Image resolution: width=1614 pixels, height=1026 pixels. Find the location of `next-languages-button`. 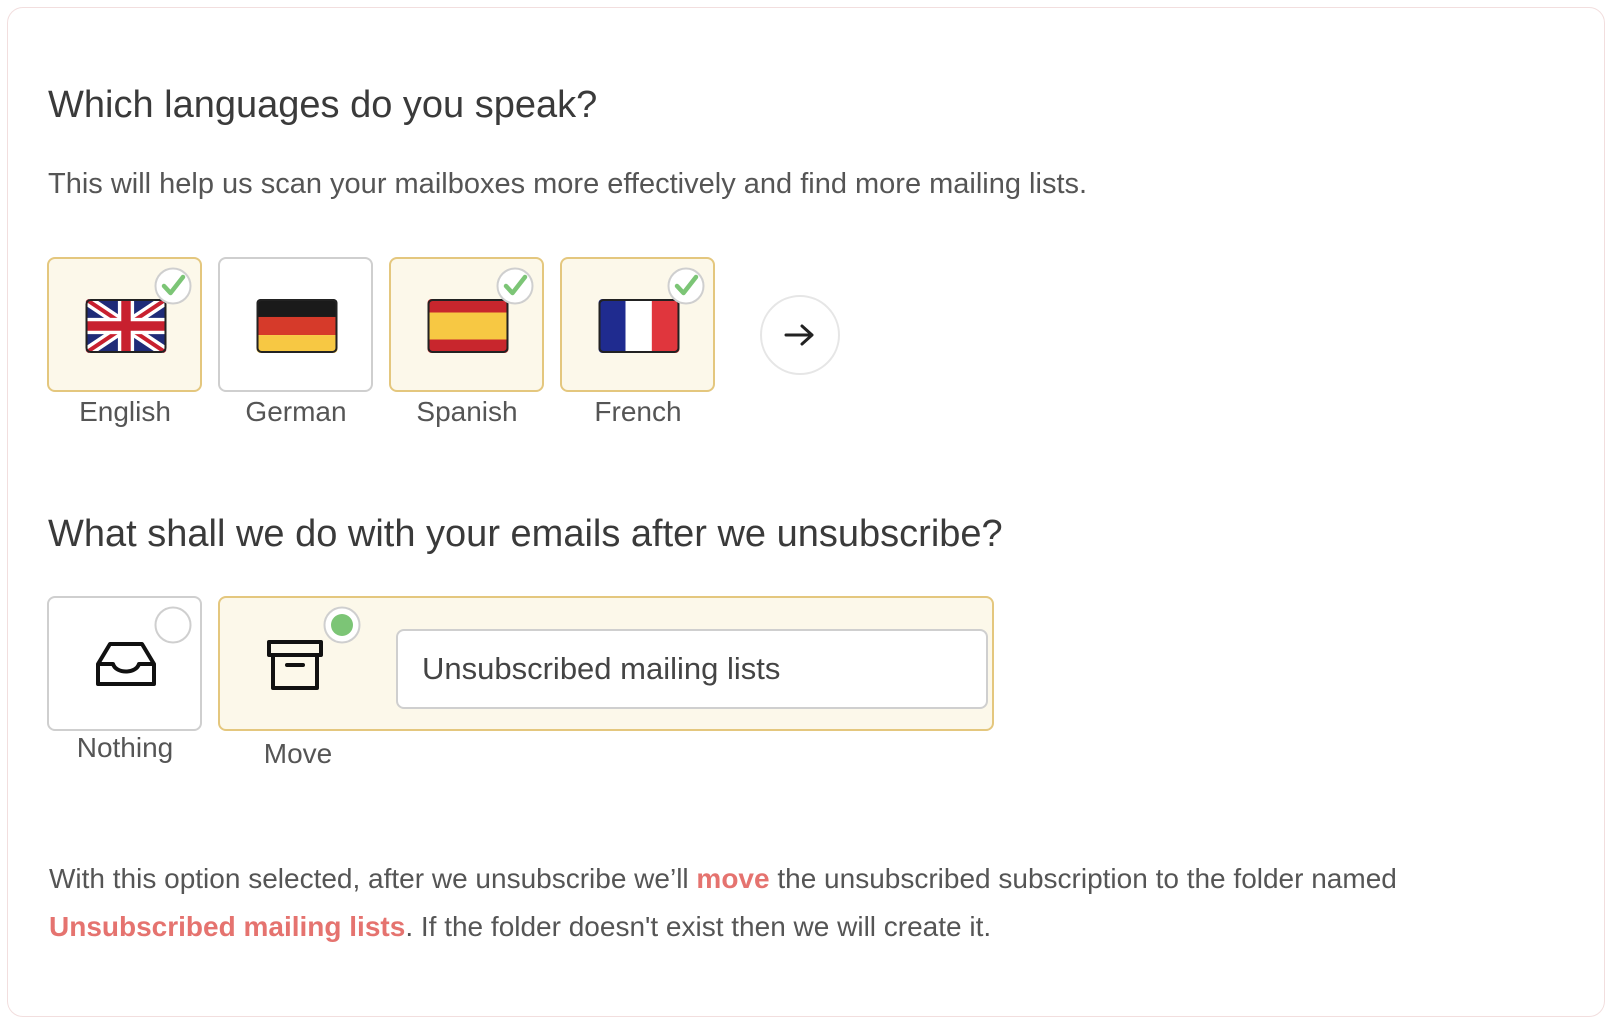

next-languages-button is located at coordinates (800, 335).